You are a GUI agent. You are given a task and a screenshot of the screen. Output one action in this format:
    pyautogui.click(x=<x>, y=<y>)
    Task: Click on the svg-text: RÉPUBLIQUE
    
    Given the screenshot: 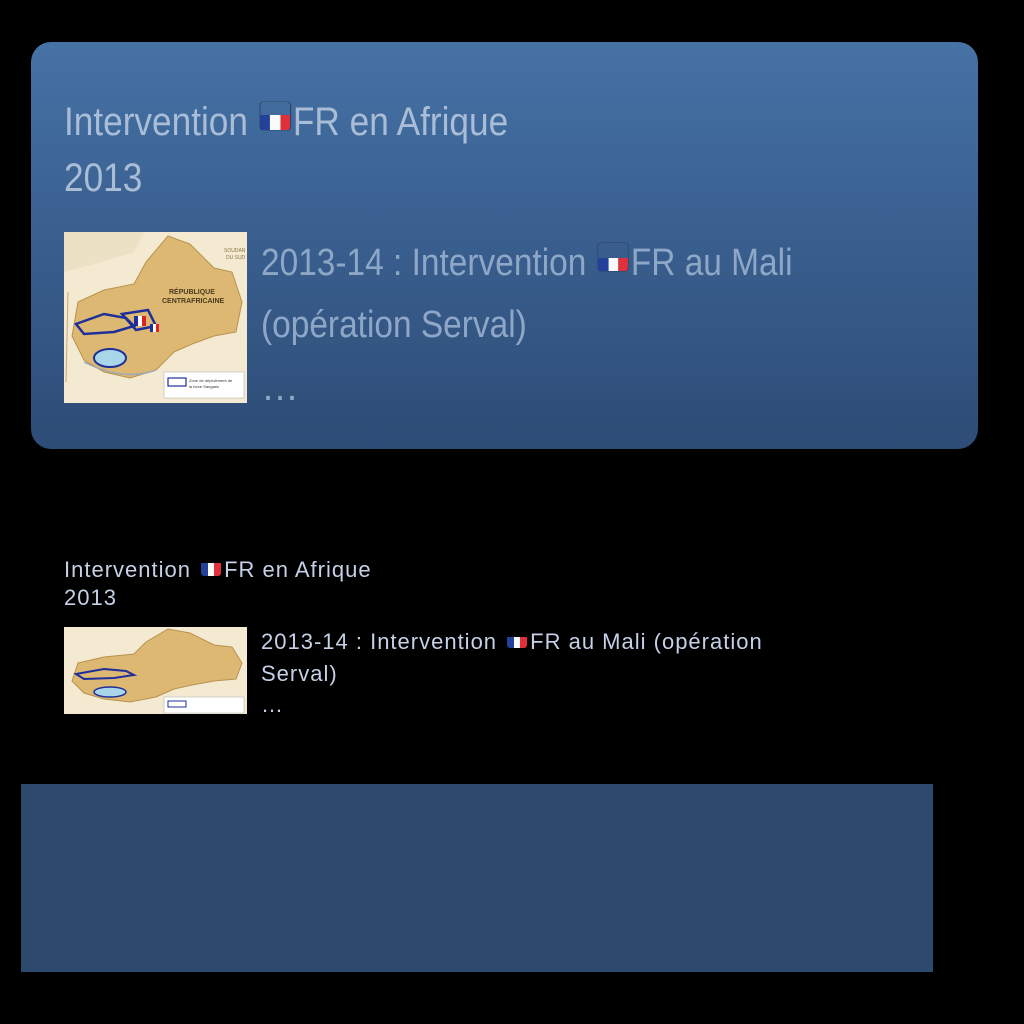 What is the action you would take?
    pyautogui.click(x=192, y=291)
    